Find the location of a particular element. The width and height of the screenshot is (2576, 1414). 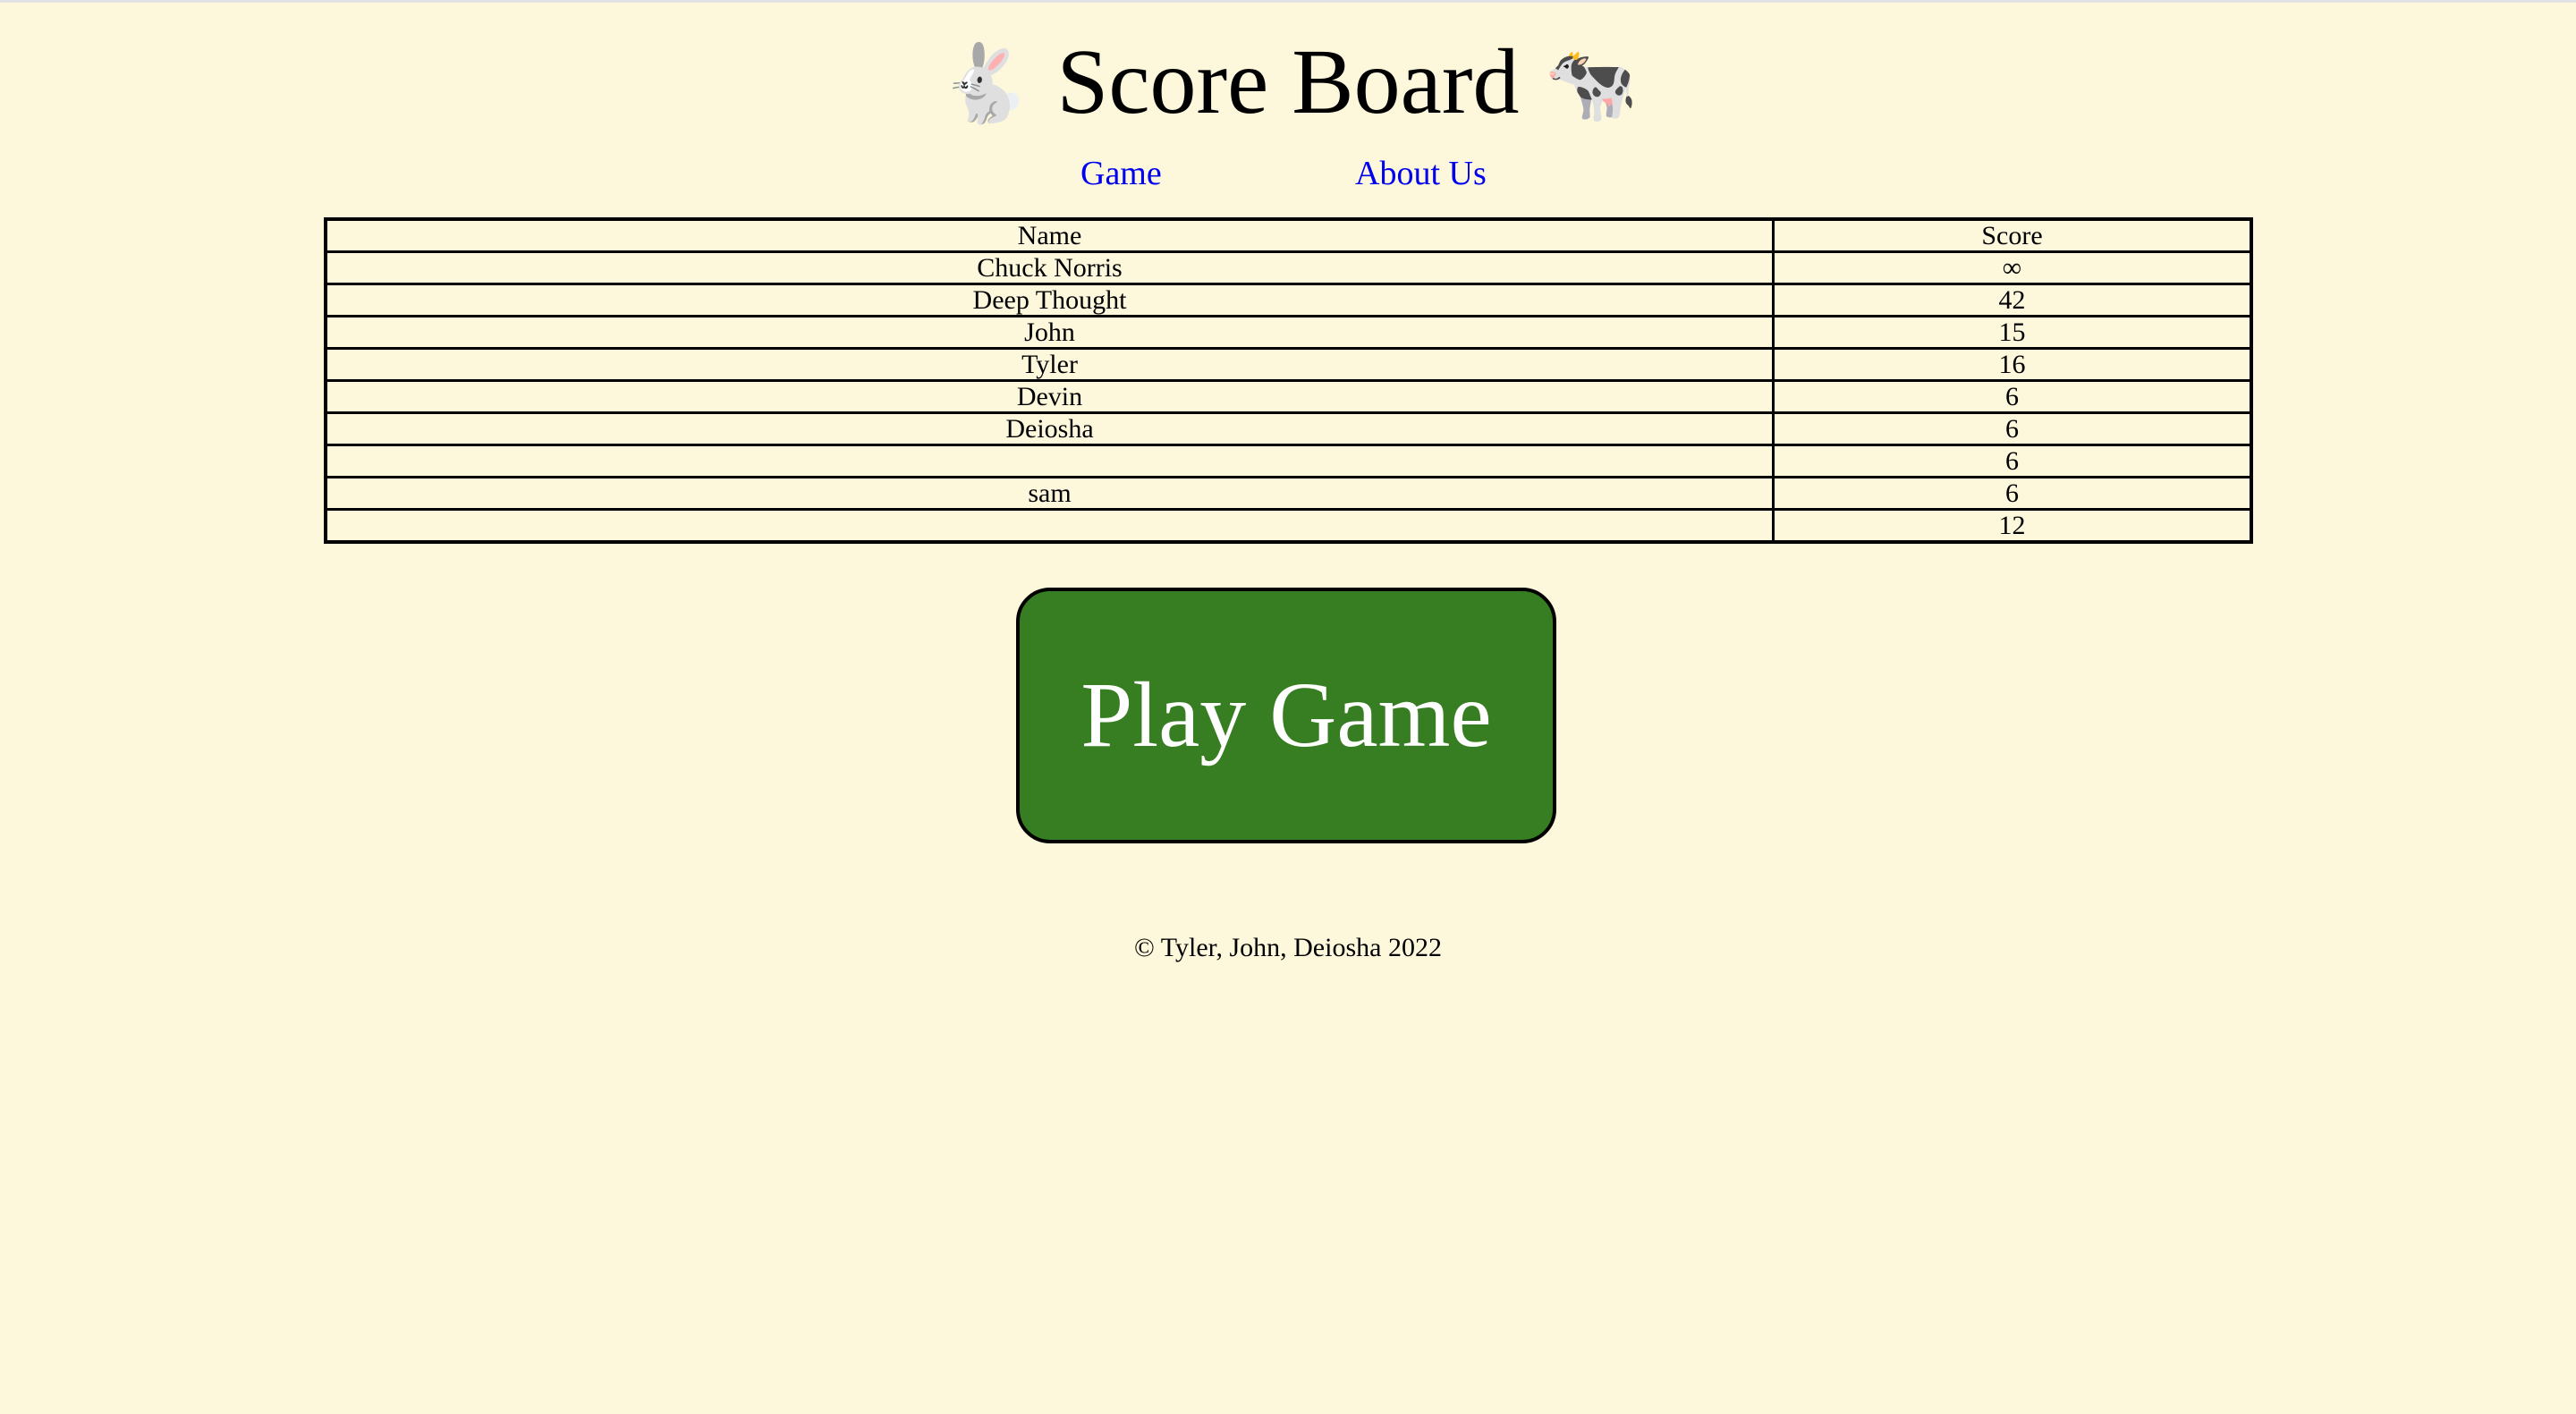

table-row: Deep Thought 42 is located at coordinates (1288, 300).